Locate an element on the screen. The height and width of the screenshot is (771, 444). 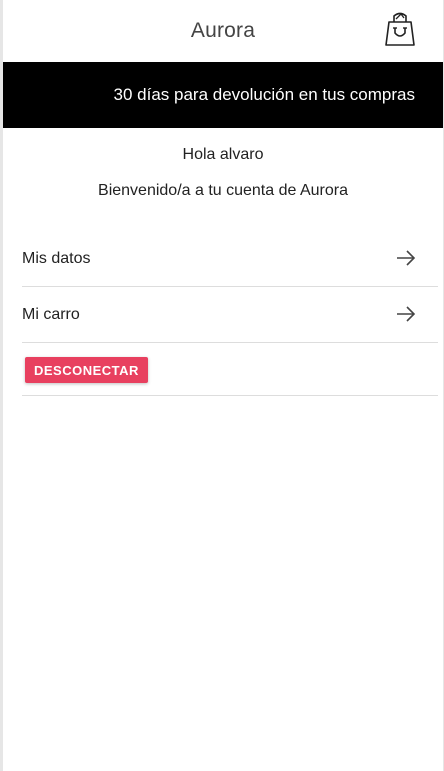
greeting-text: Hola alvaro is located at coordinates (223, 154).